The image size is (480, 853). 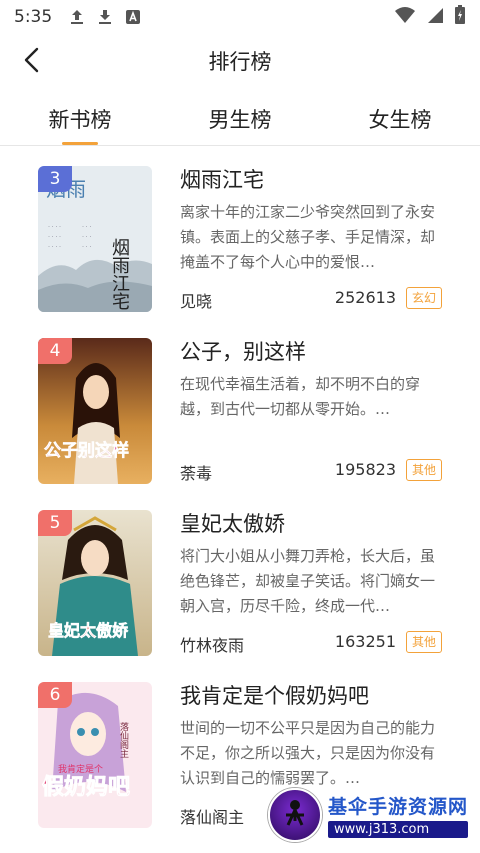 I want to click on book-title: 我肯定是个假奶妈吧, so click(x=274, y=696).